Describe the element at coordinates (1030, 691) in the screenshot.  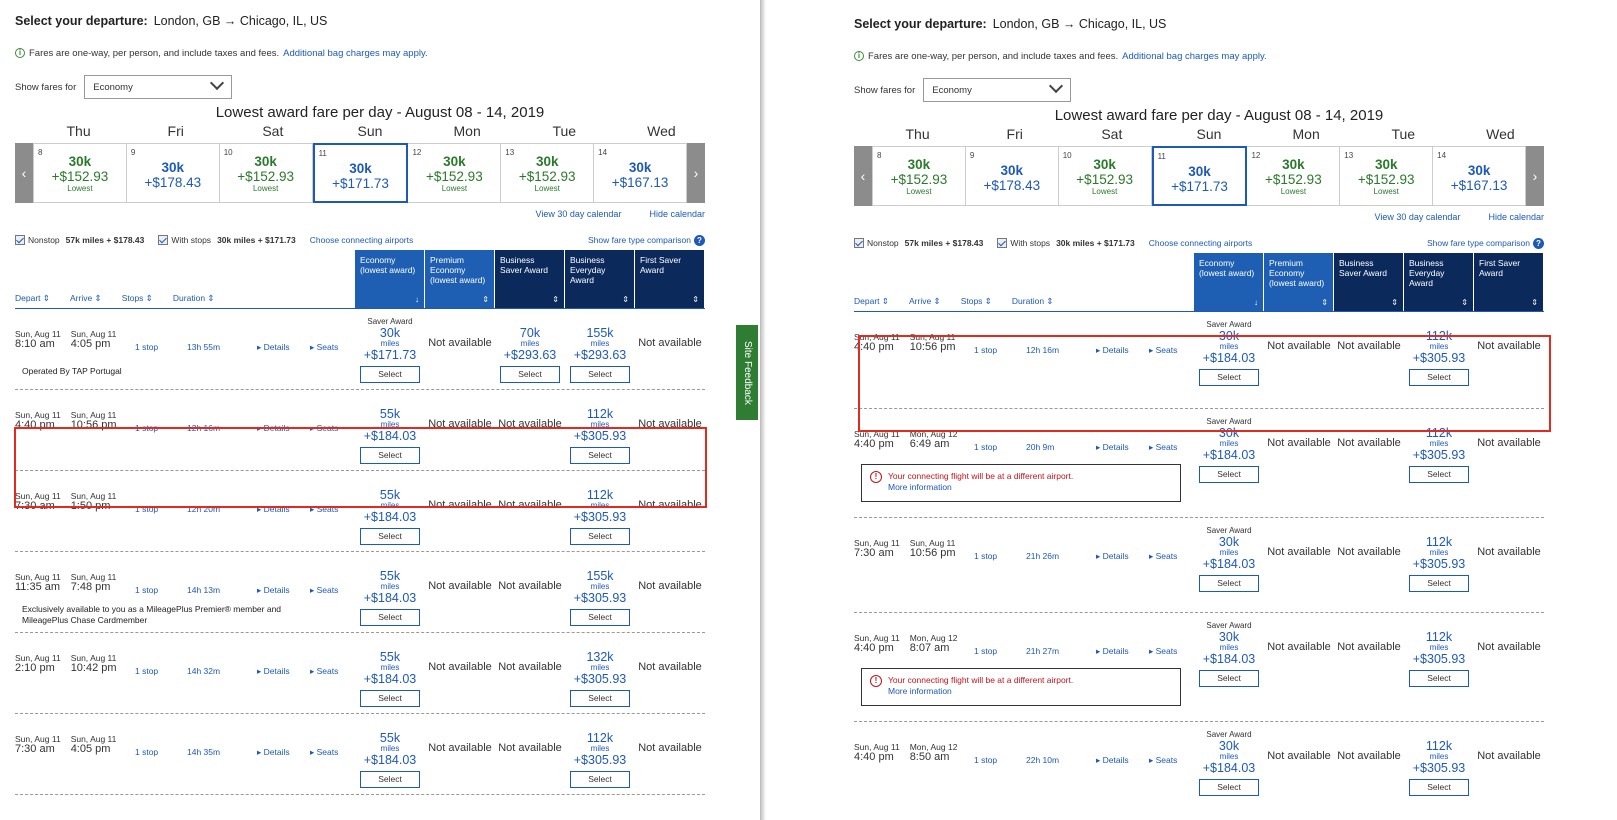
I see `more-information-link: More information` at that location.